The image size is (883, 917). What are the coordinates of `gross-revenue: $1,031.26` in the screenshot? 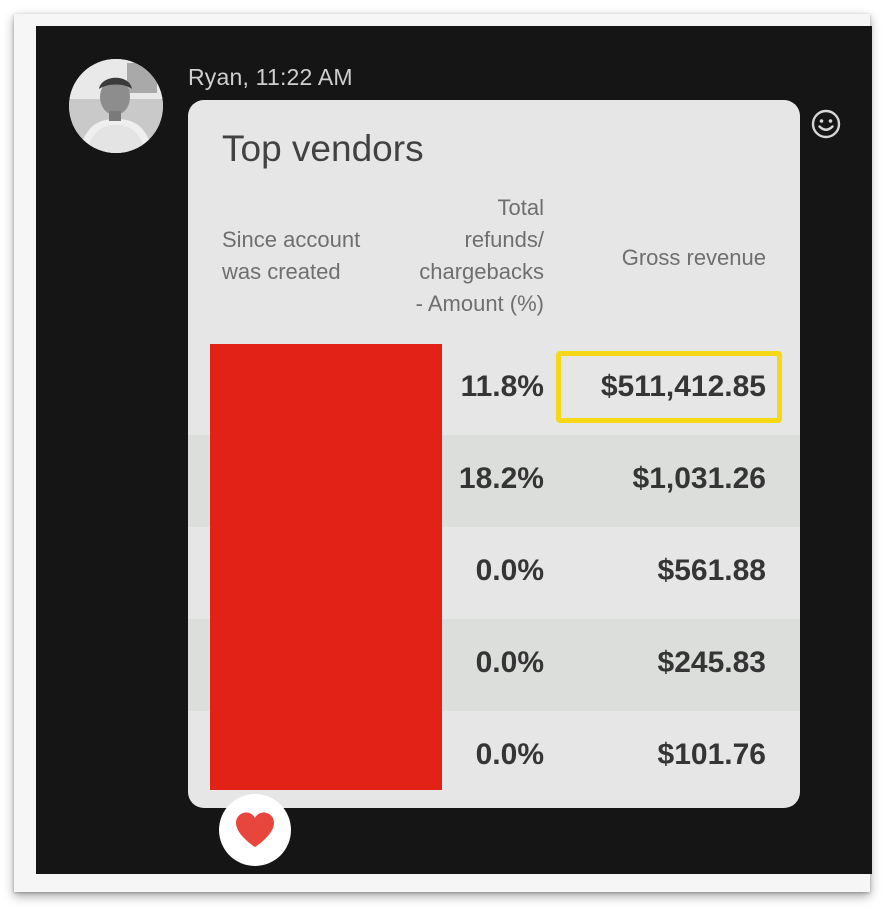 It's located at (699, 478).